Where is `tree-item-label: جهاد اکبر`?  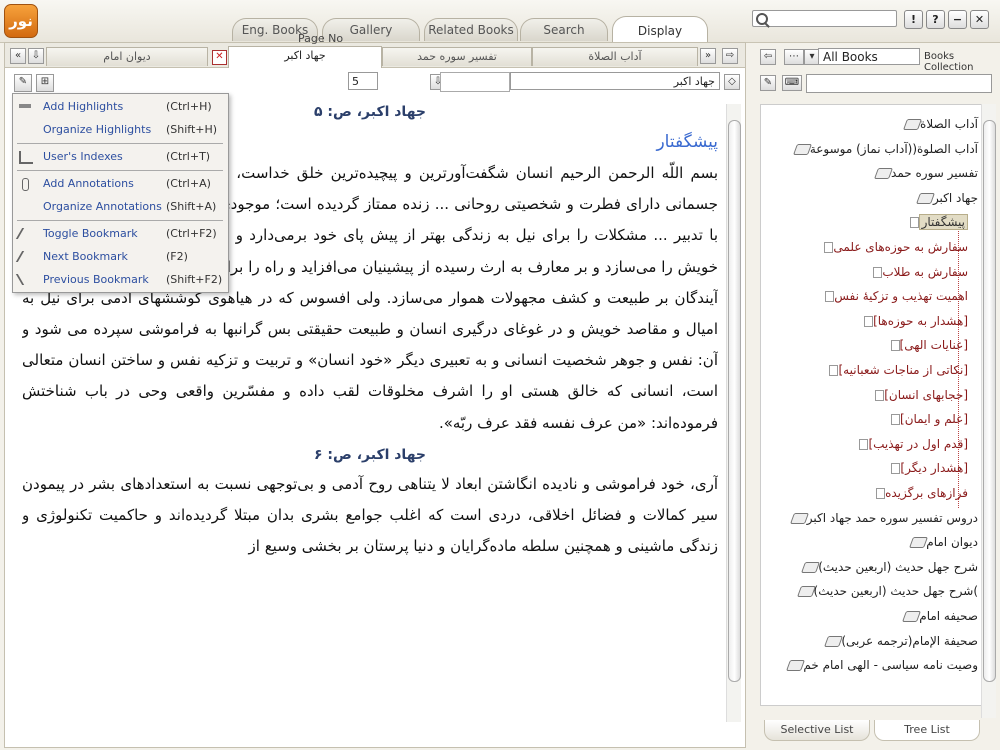 tree-item-label: جهاد اکبر is located at coordinates (955, 197).